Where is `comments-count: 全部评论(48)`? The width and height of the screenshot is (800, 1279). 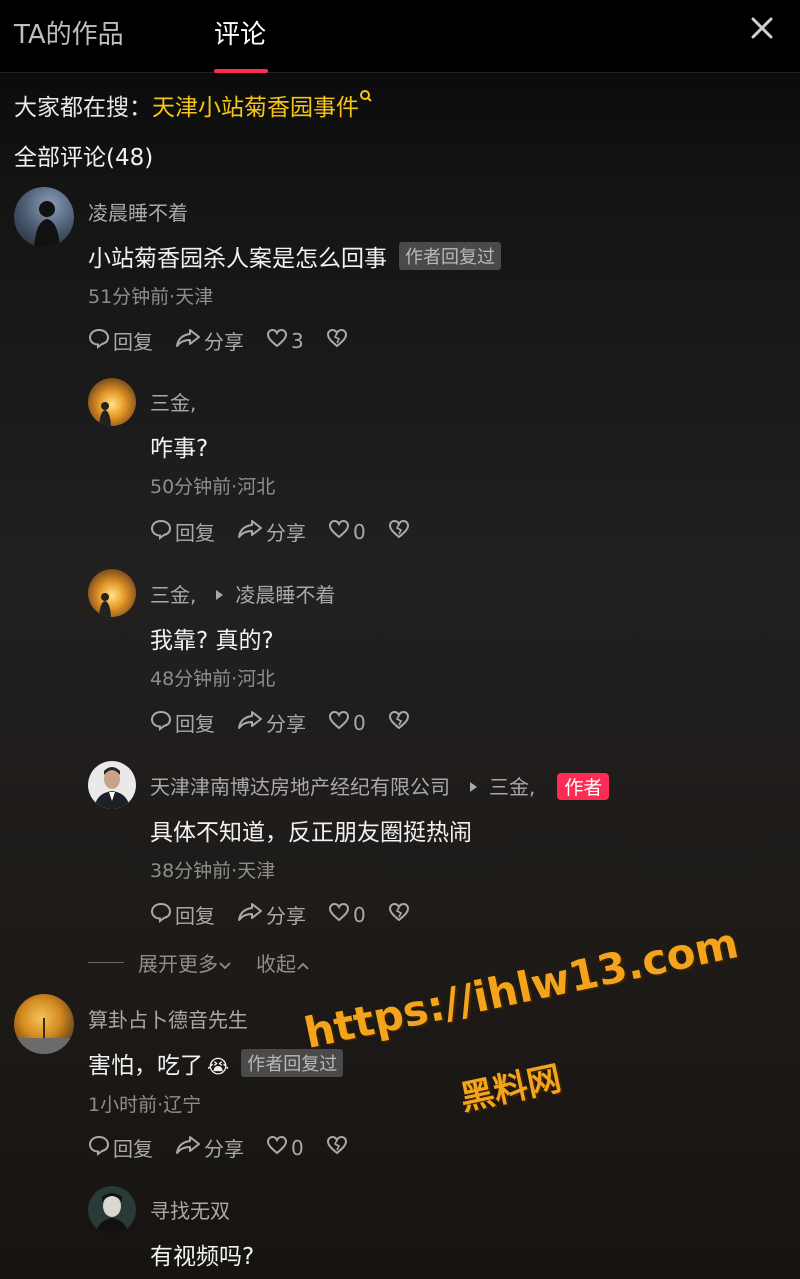 comments-count: 全部评论(48) is located at coordinates (84, 158).